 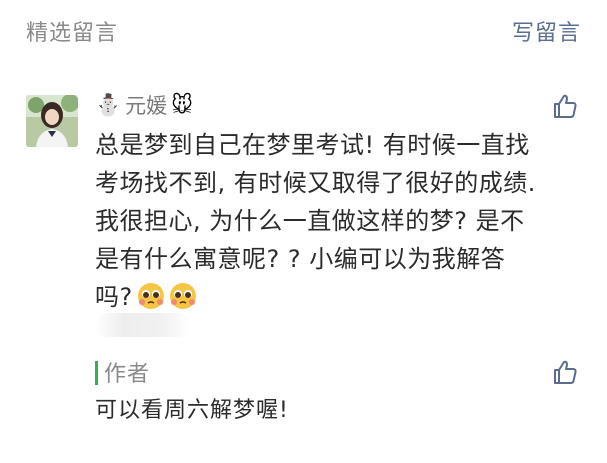 I want to click on comment-line: 考场找不到, 有时候又取得了很好的成绩., so click(x=315, y=183).